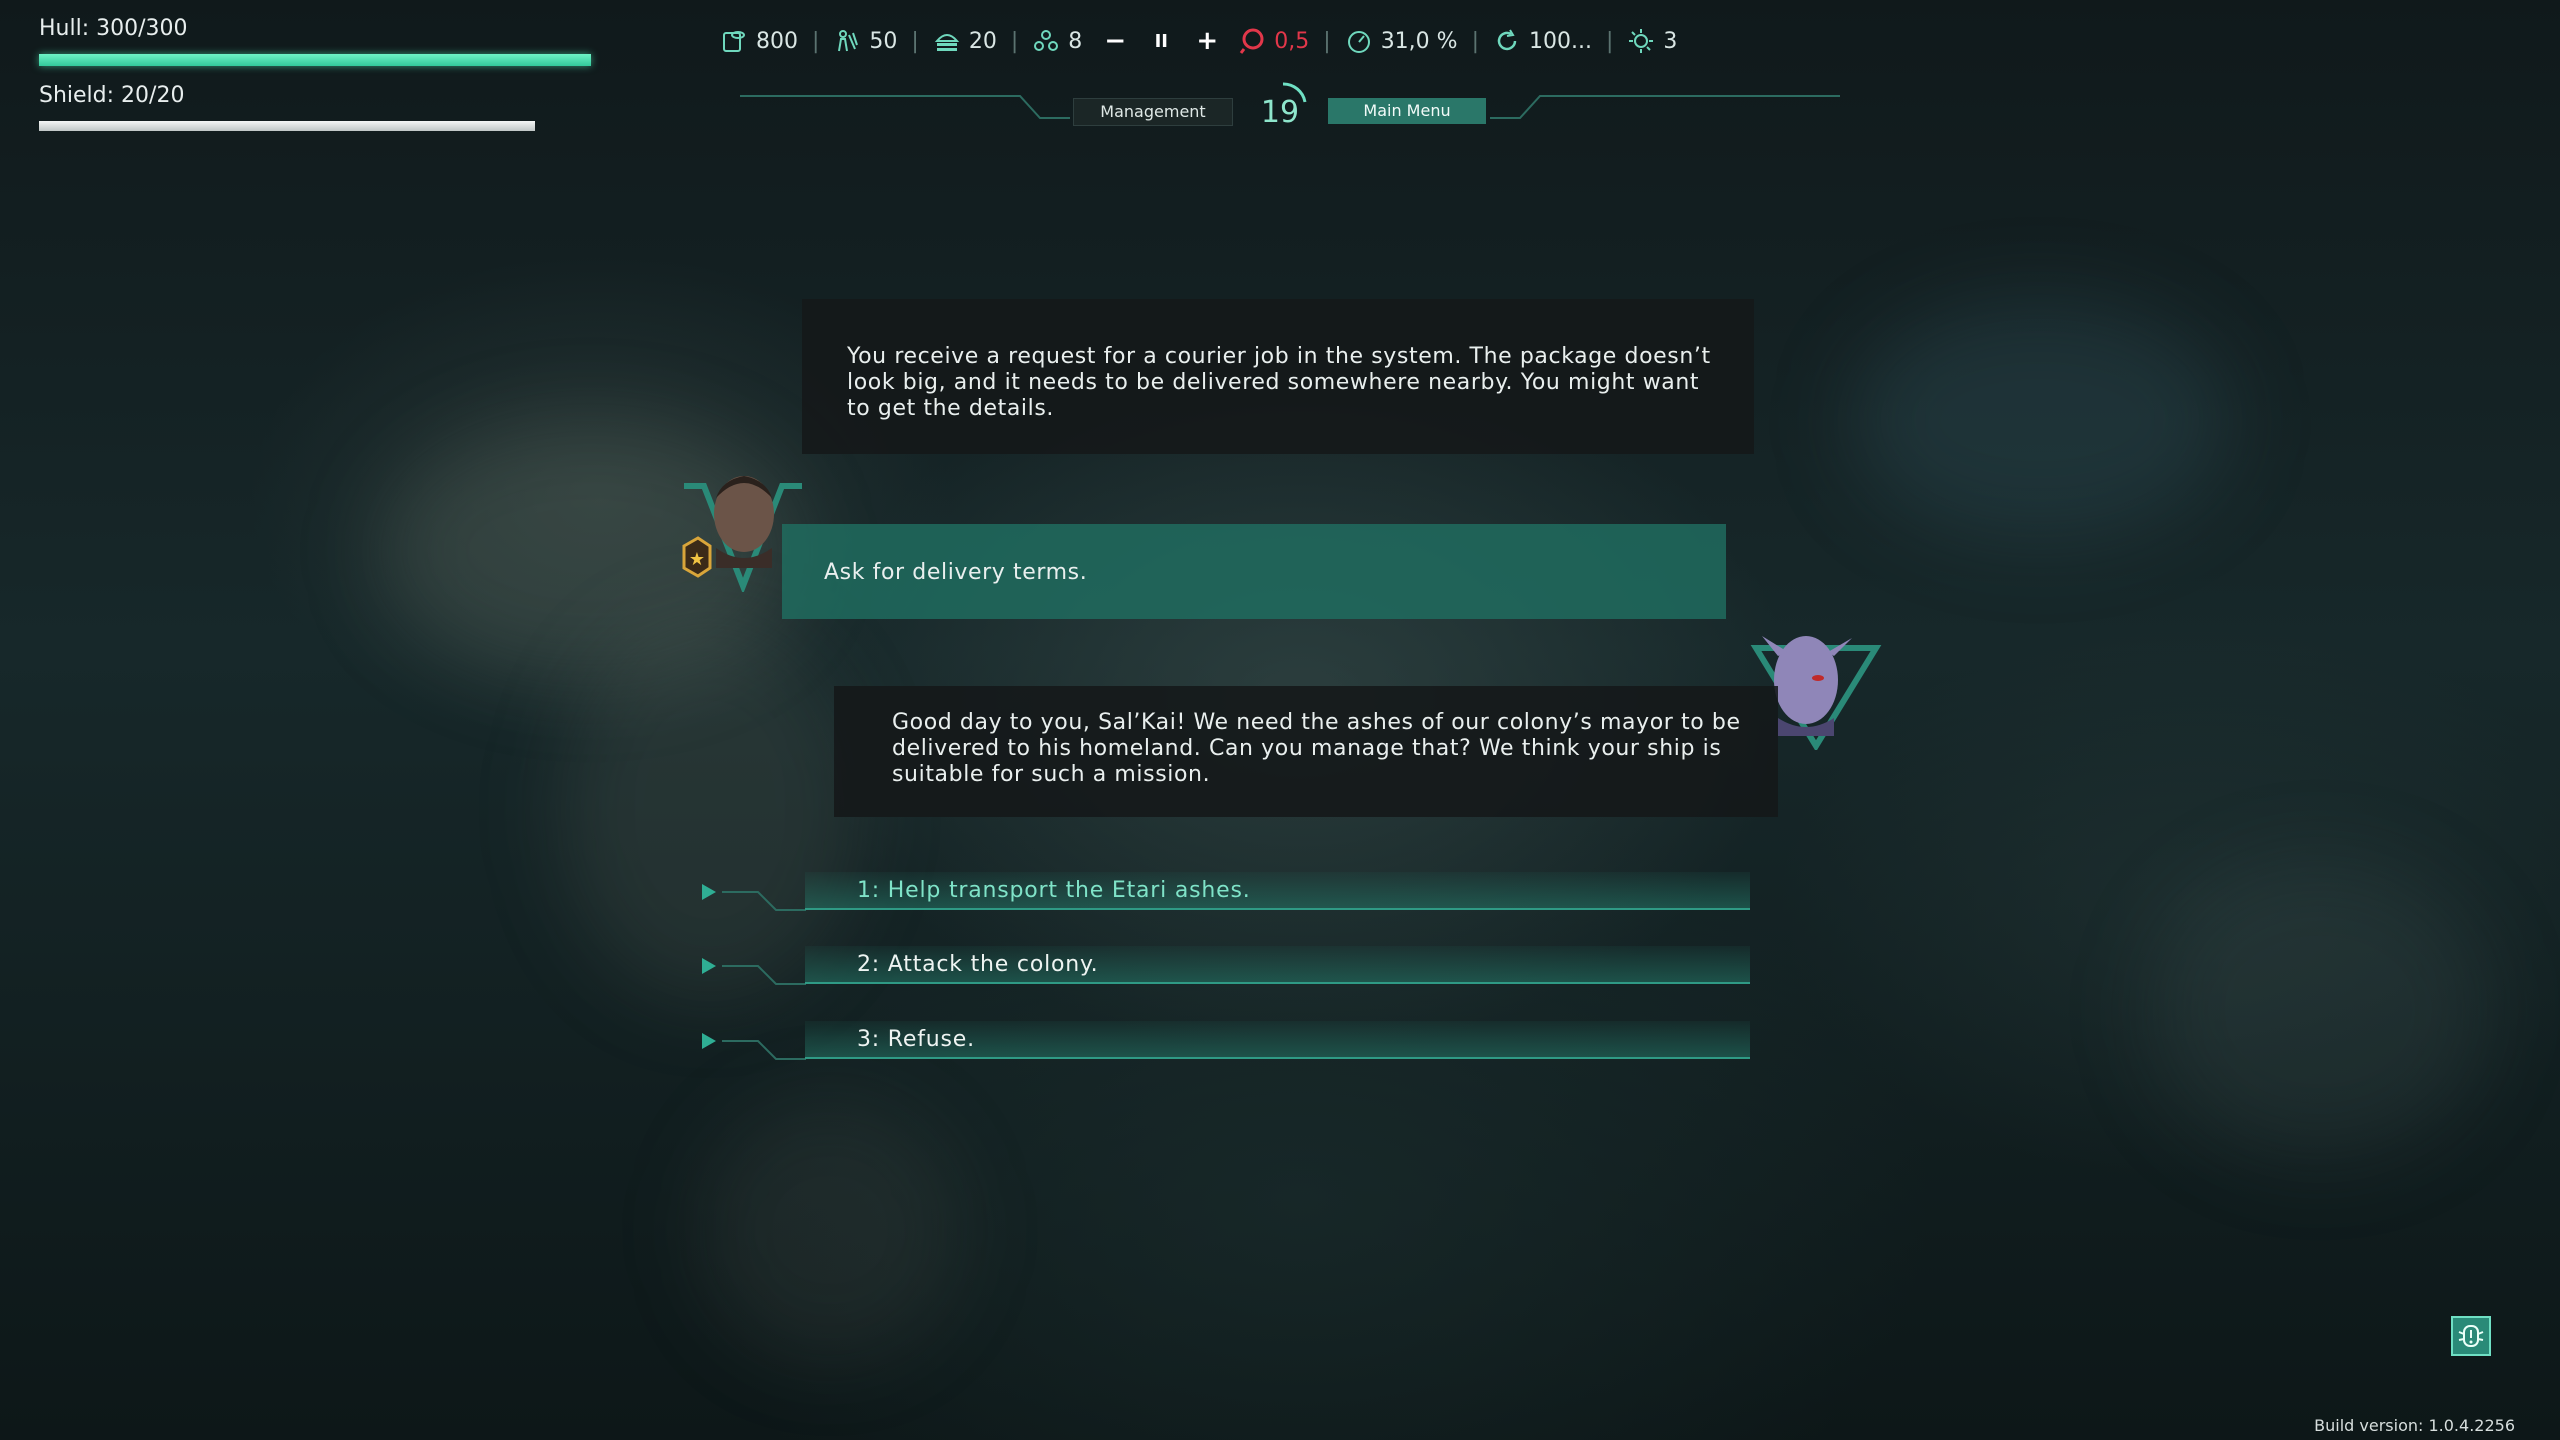  I want to click on crew-resource: 50, so click(865, 41).